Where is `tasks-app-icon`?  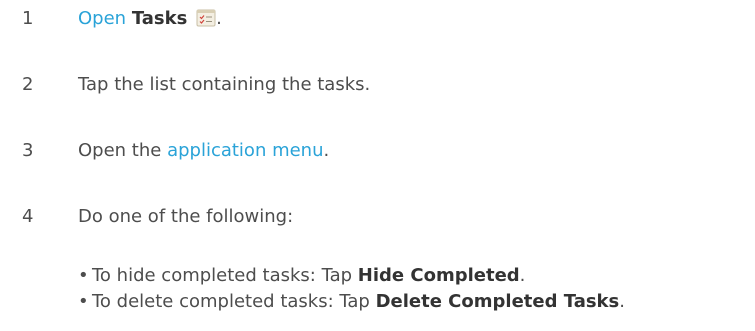 tasks-app-icon is located at coordinates (206, 18).